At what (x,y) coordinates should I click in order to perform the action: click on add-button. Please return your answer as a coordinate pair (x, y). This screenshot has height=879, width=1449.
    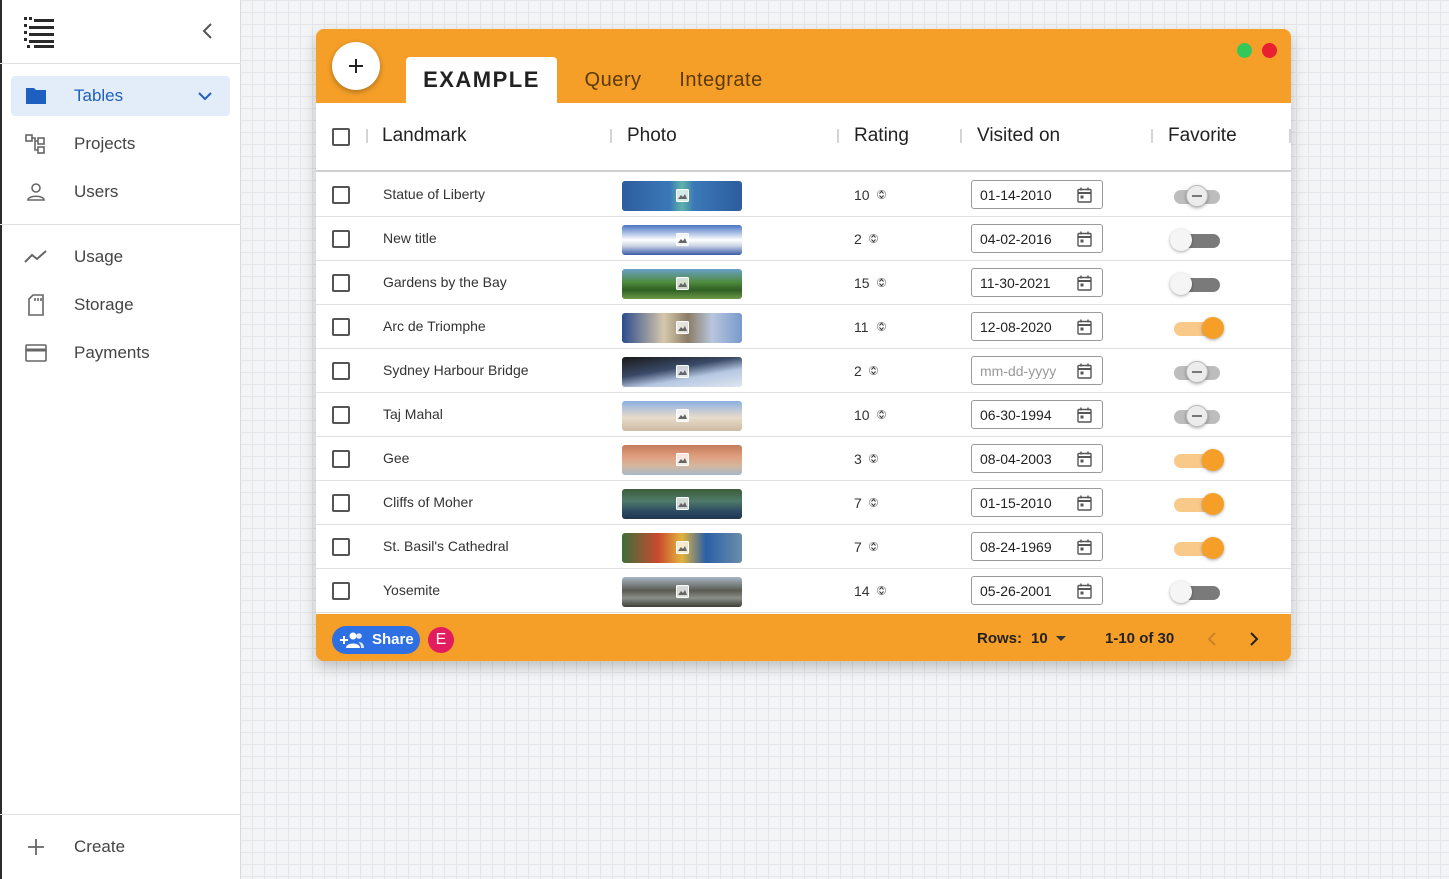
    Looking at the image, I should click on (356, 66).